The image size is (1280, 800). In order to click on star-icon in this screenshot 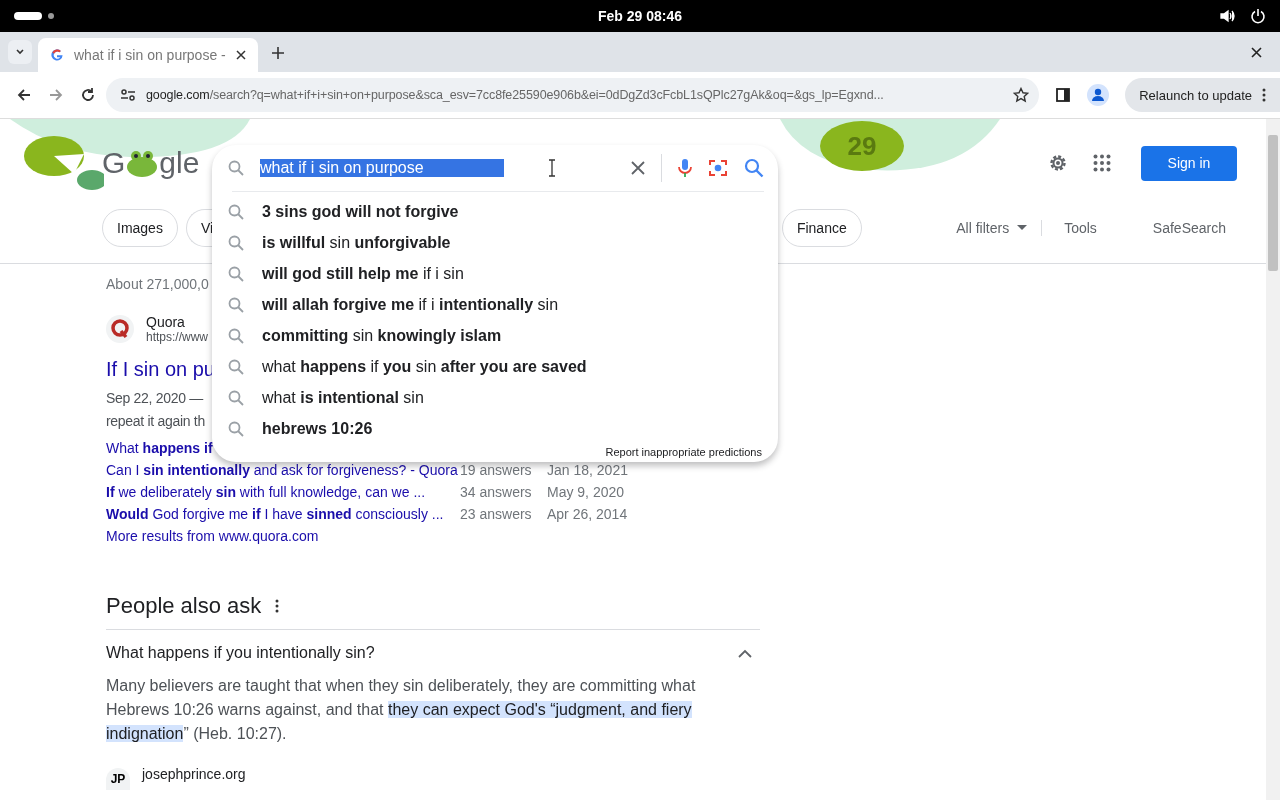, I will do `click(1021, 95)`.